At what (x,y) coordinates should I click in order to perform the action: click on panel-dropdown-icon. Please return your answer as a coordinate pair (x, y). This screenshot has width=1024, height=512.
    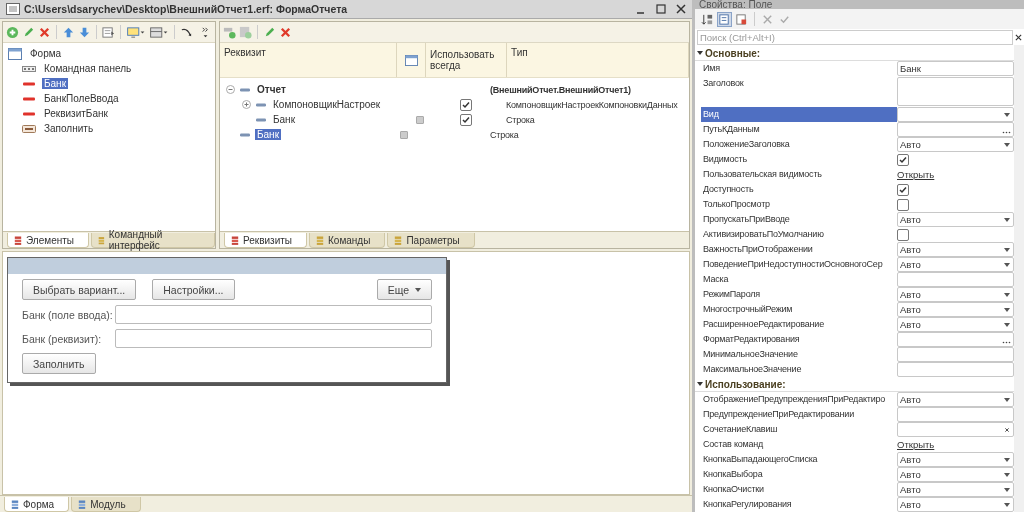
    Looking at the image, I should click on (159, 32).